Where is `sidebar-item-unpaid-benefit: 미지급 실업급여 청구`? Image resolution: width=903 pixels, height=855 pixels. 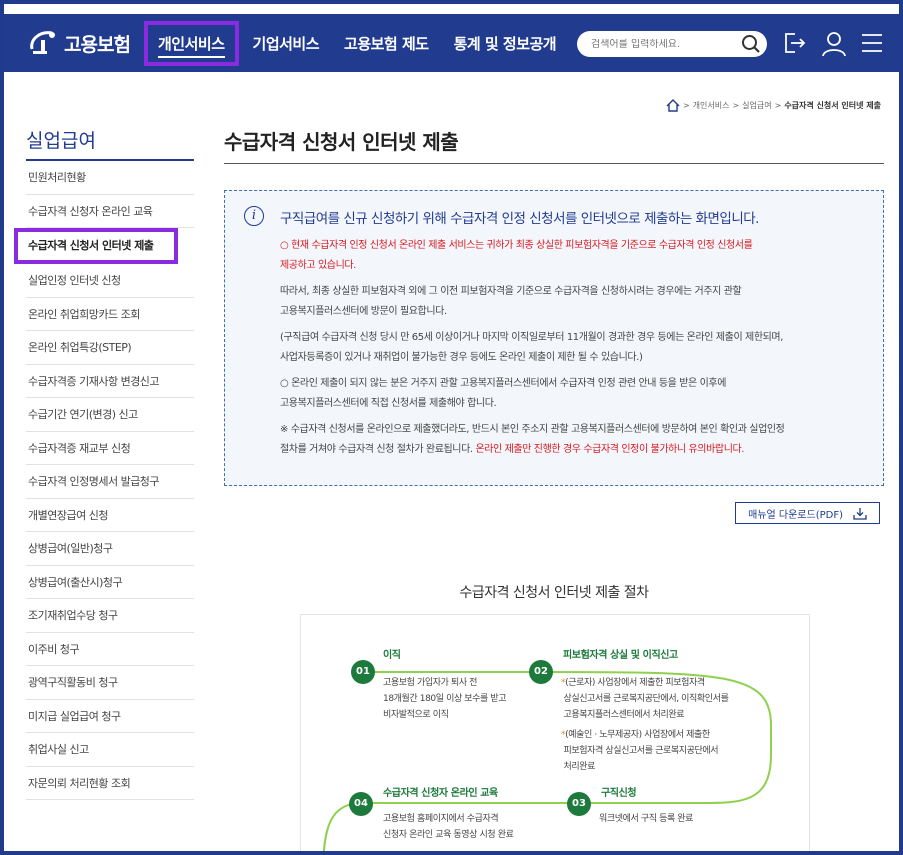
sidebar-item-unpaid-benefit: 미지급 실업급여 청구 is located at coordinates (110, 716).